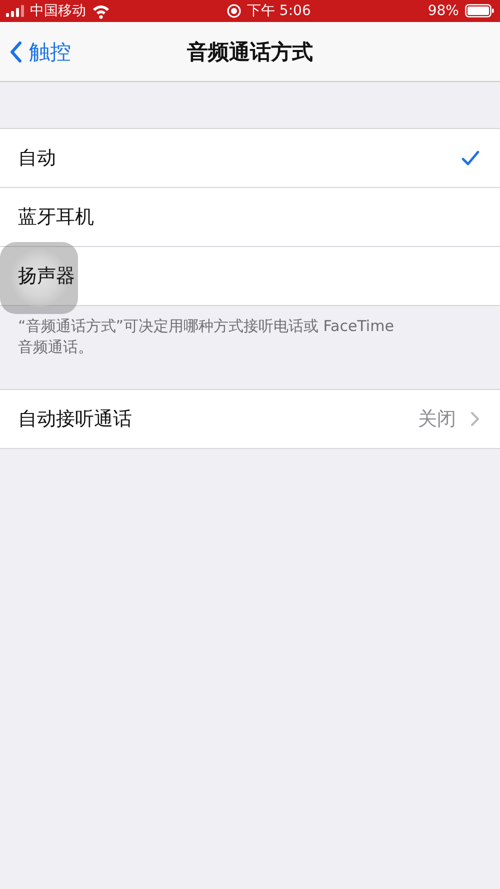 The image size is (500, 889). I want to click on assistive-touch-menu, so click(39, 278).